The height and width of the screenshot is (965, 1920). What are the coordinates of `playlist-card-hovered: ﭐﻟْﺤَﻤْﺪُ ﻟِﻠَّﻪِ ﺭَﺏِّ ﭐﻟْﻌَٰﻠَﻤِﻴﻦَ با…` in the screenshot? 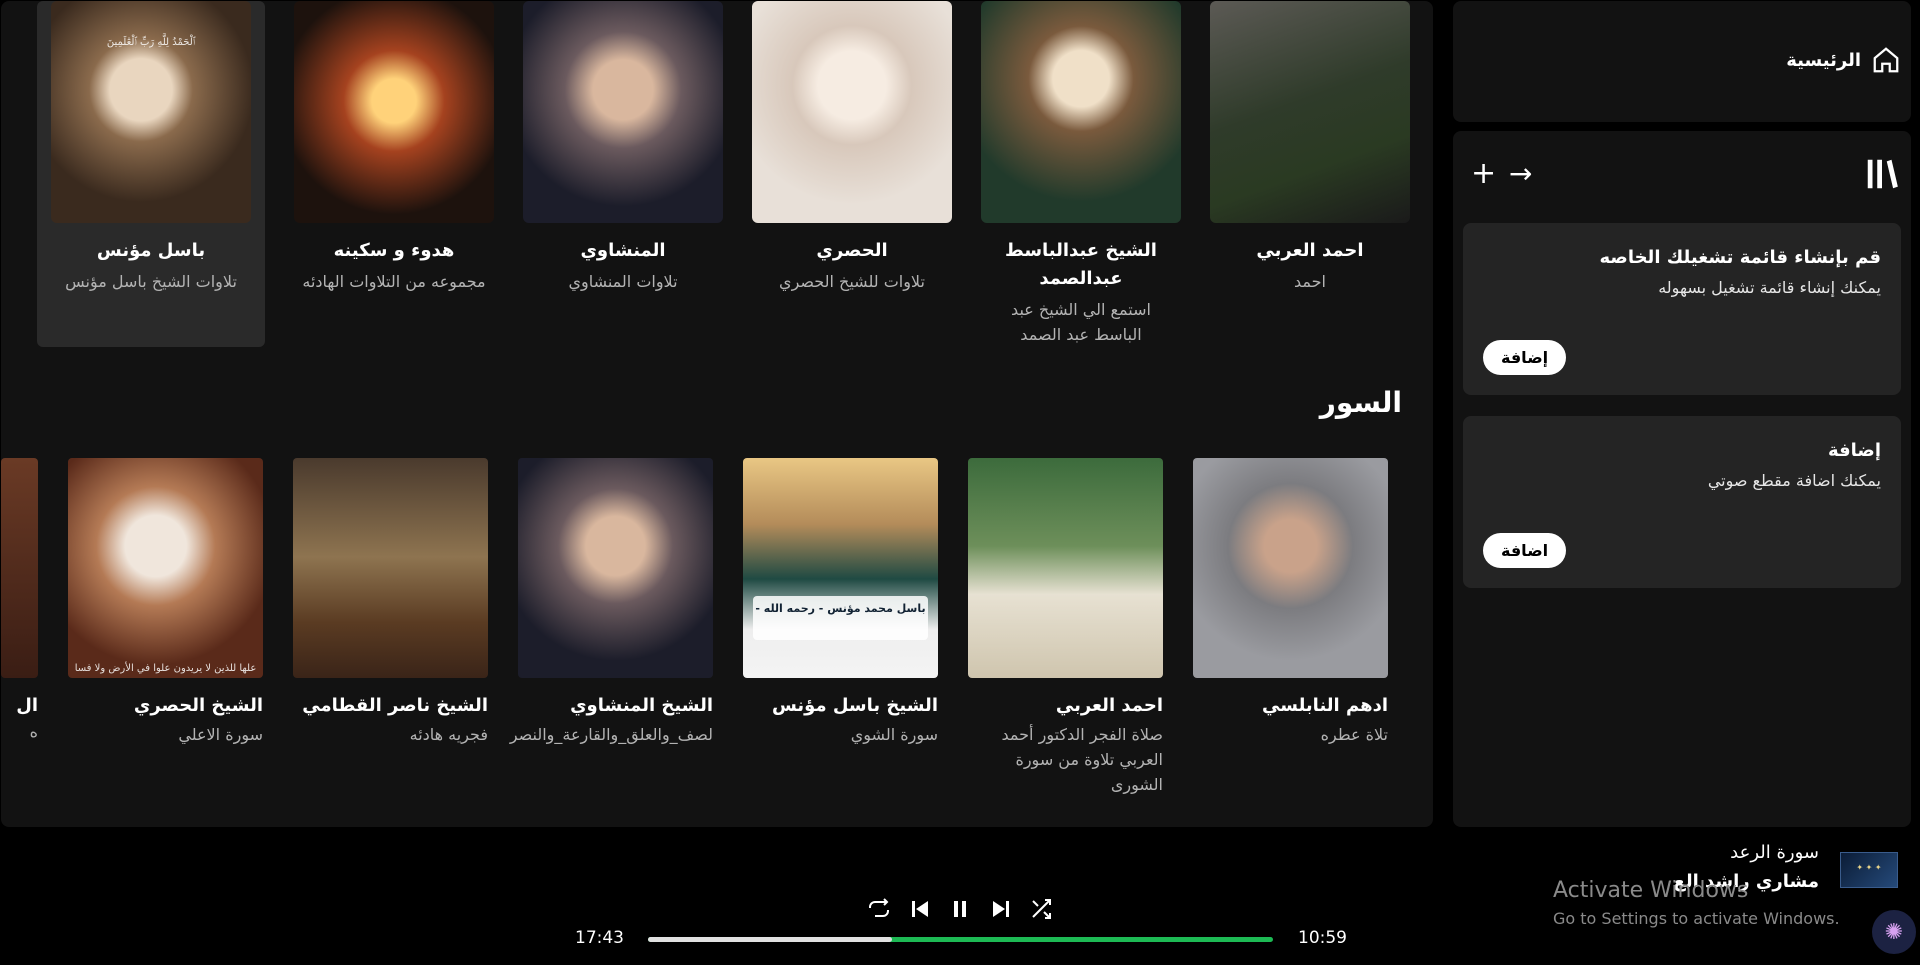 It's located at (151, 174).